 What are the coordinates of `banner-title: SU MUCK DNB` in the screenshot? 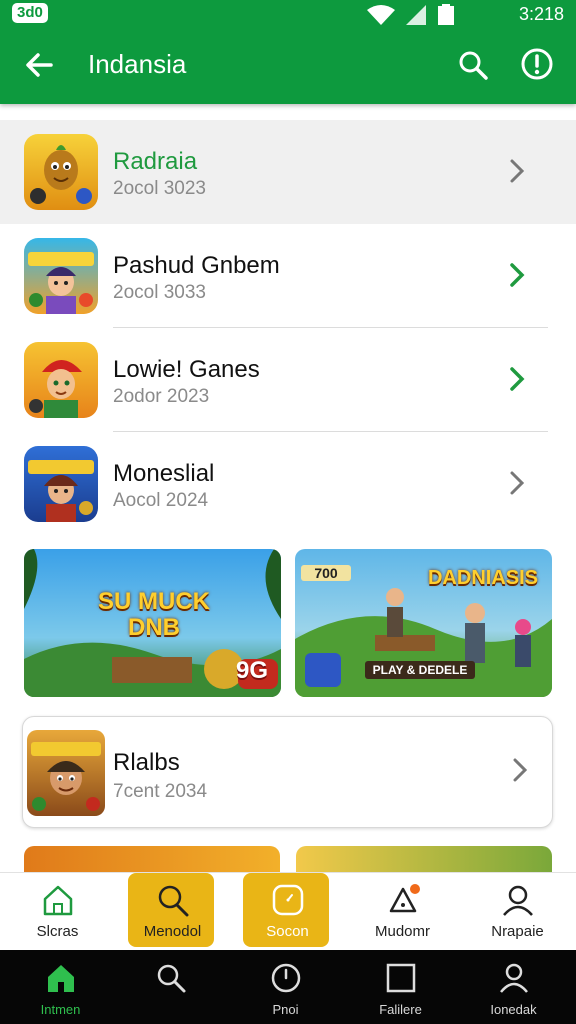 It's located at (154, 614).